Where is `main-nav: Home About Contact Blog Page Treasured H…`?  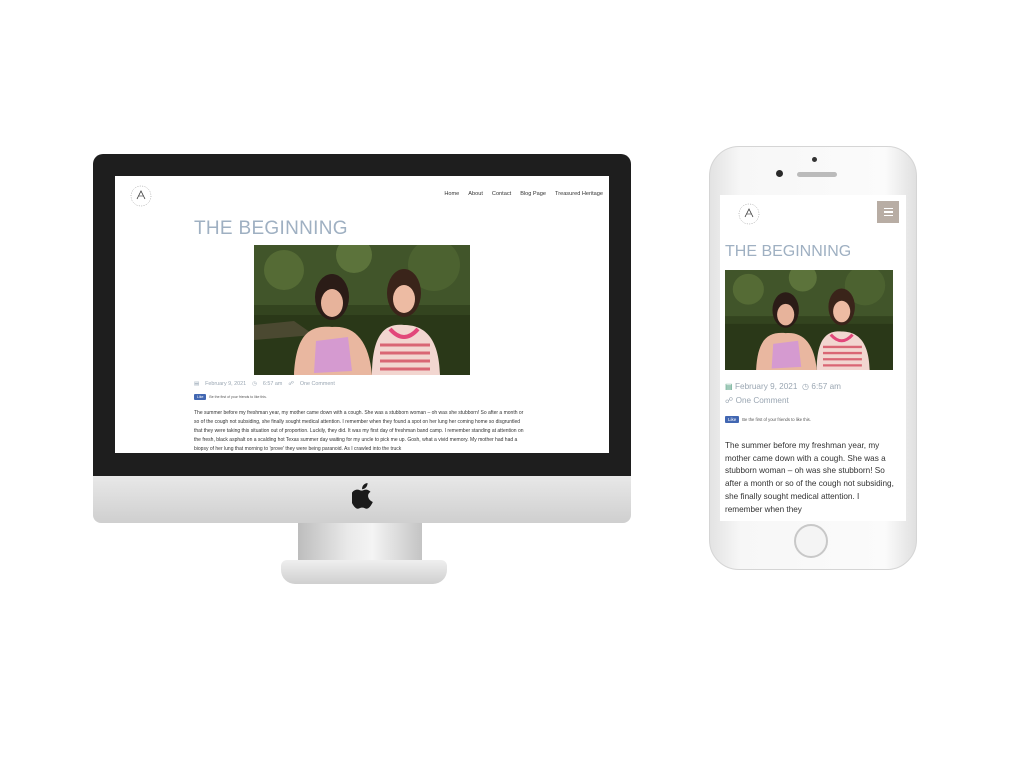
main-nav: Home About Contact Blog Page Treasured H… is located at coordinates (523, 194).